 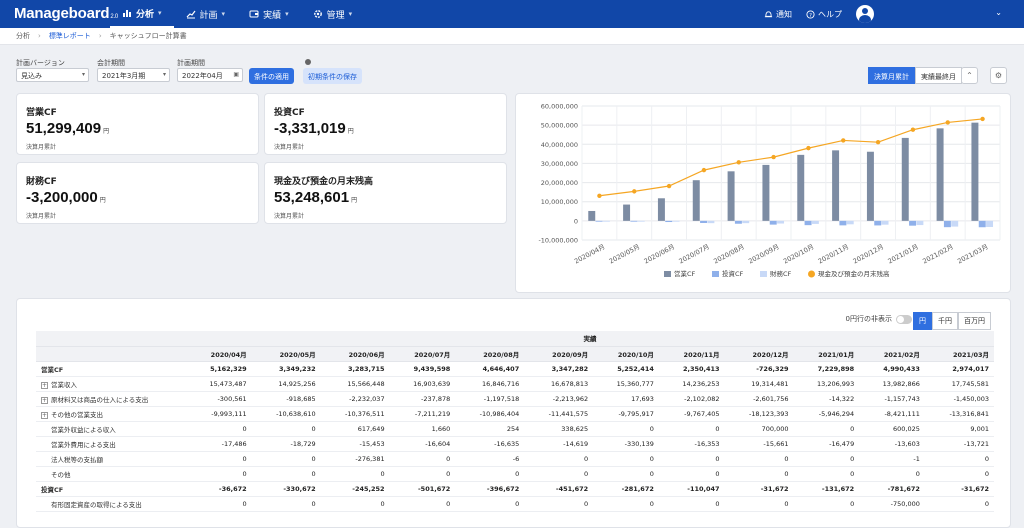 What do you see at coordinates (759, 354) in the screenshot?
I see `table-header-cell: 2020/12月` at bounding box center [759, 354].